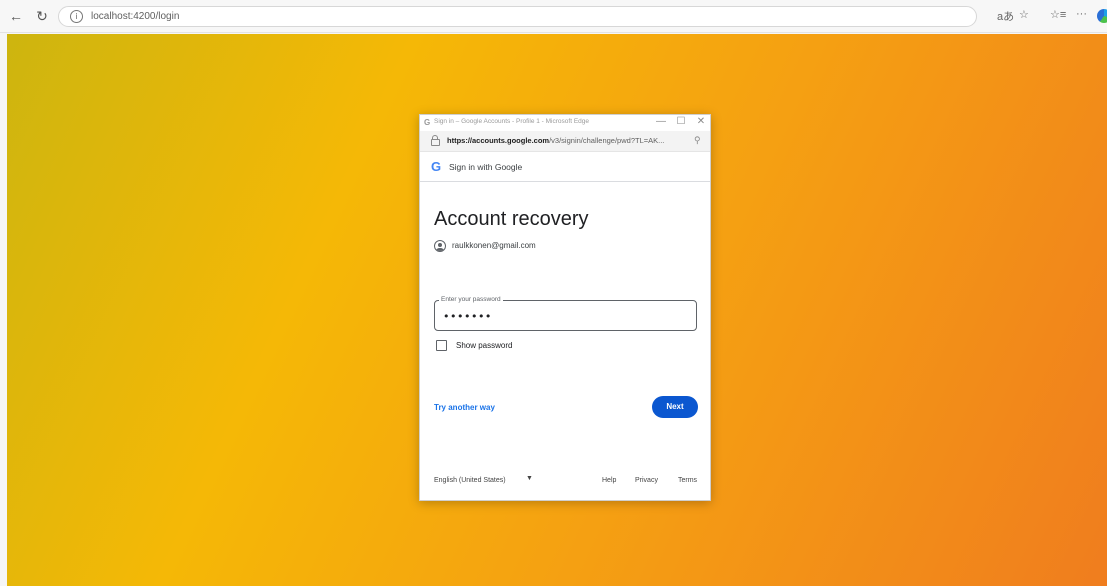 This screenshot has height=586, width=1107. Describe the element at coordinates (486, 167) in the screenshot. I see `google-header-text: Sign in with Google` at that location.